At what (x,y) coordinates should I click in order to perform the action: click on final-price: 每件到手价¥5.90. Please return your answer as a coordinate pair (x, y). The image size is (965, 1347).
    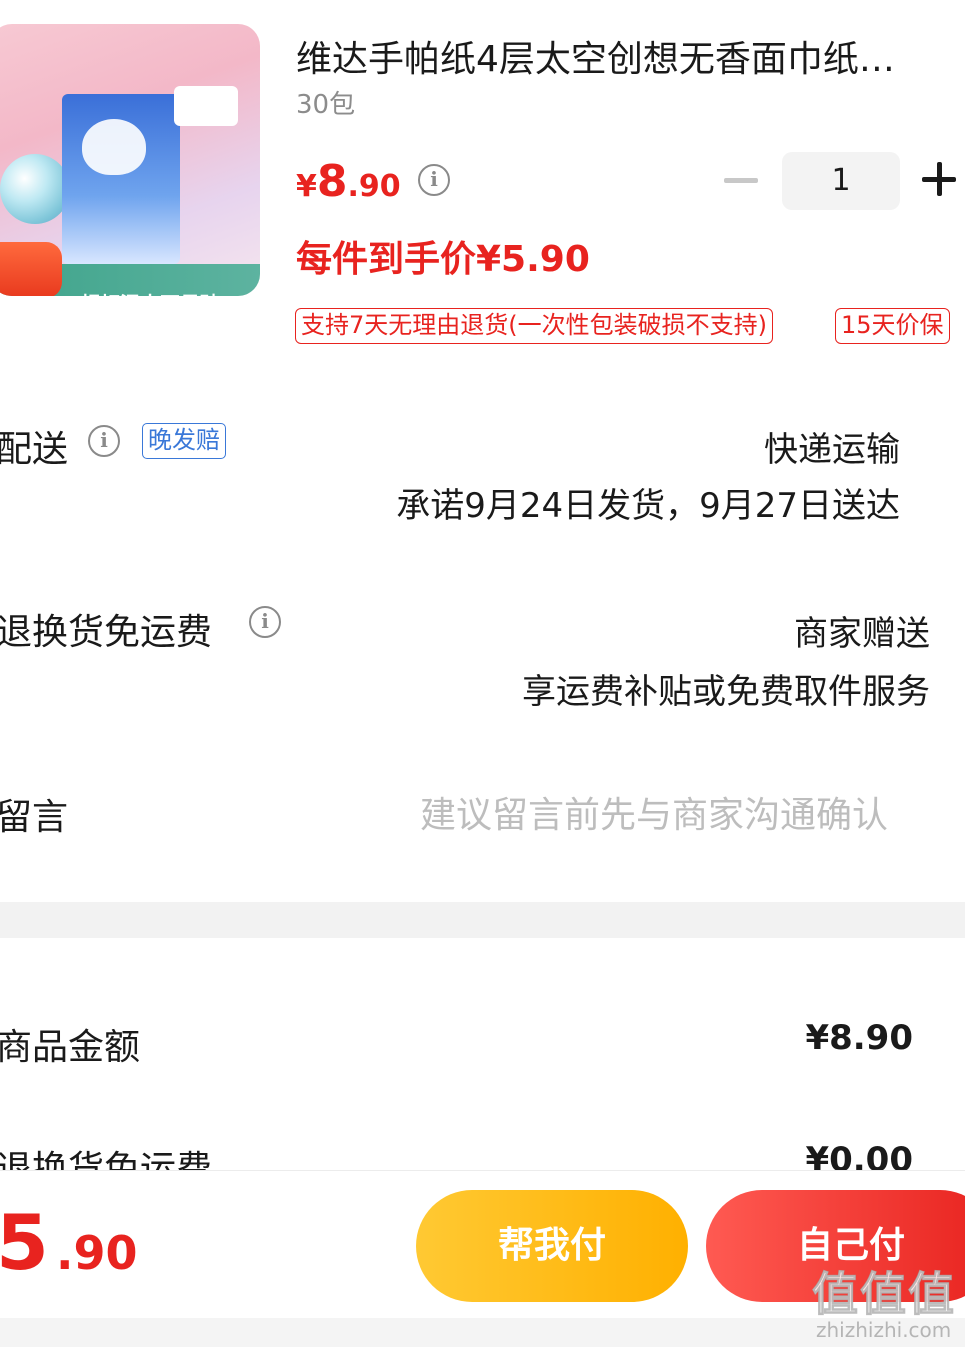
    Looking at the image, I should click on (443, 259).